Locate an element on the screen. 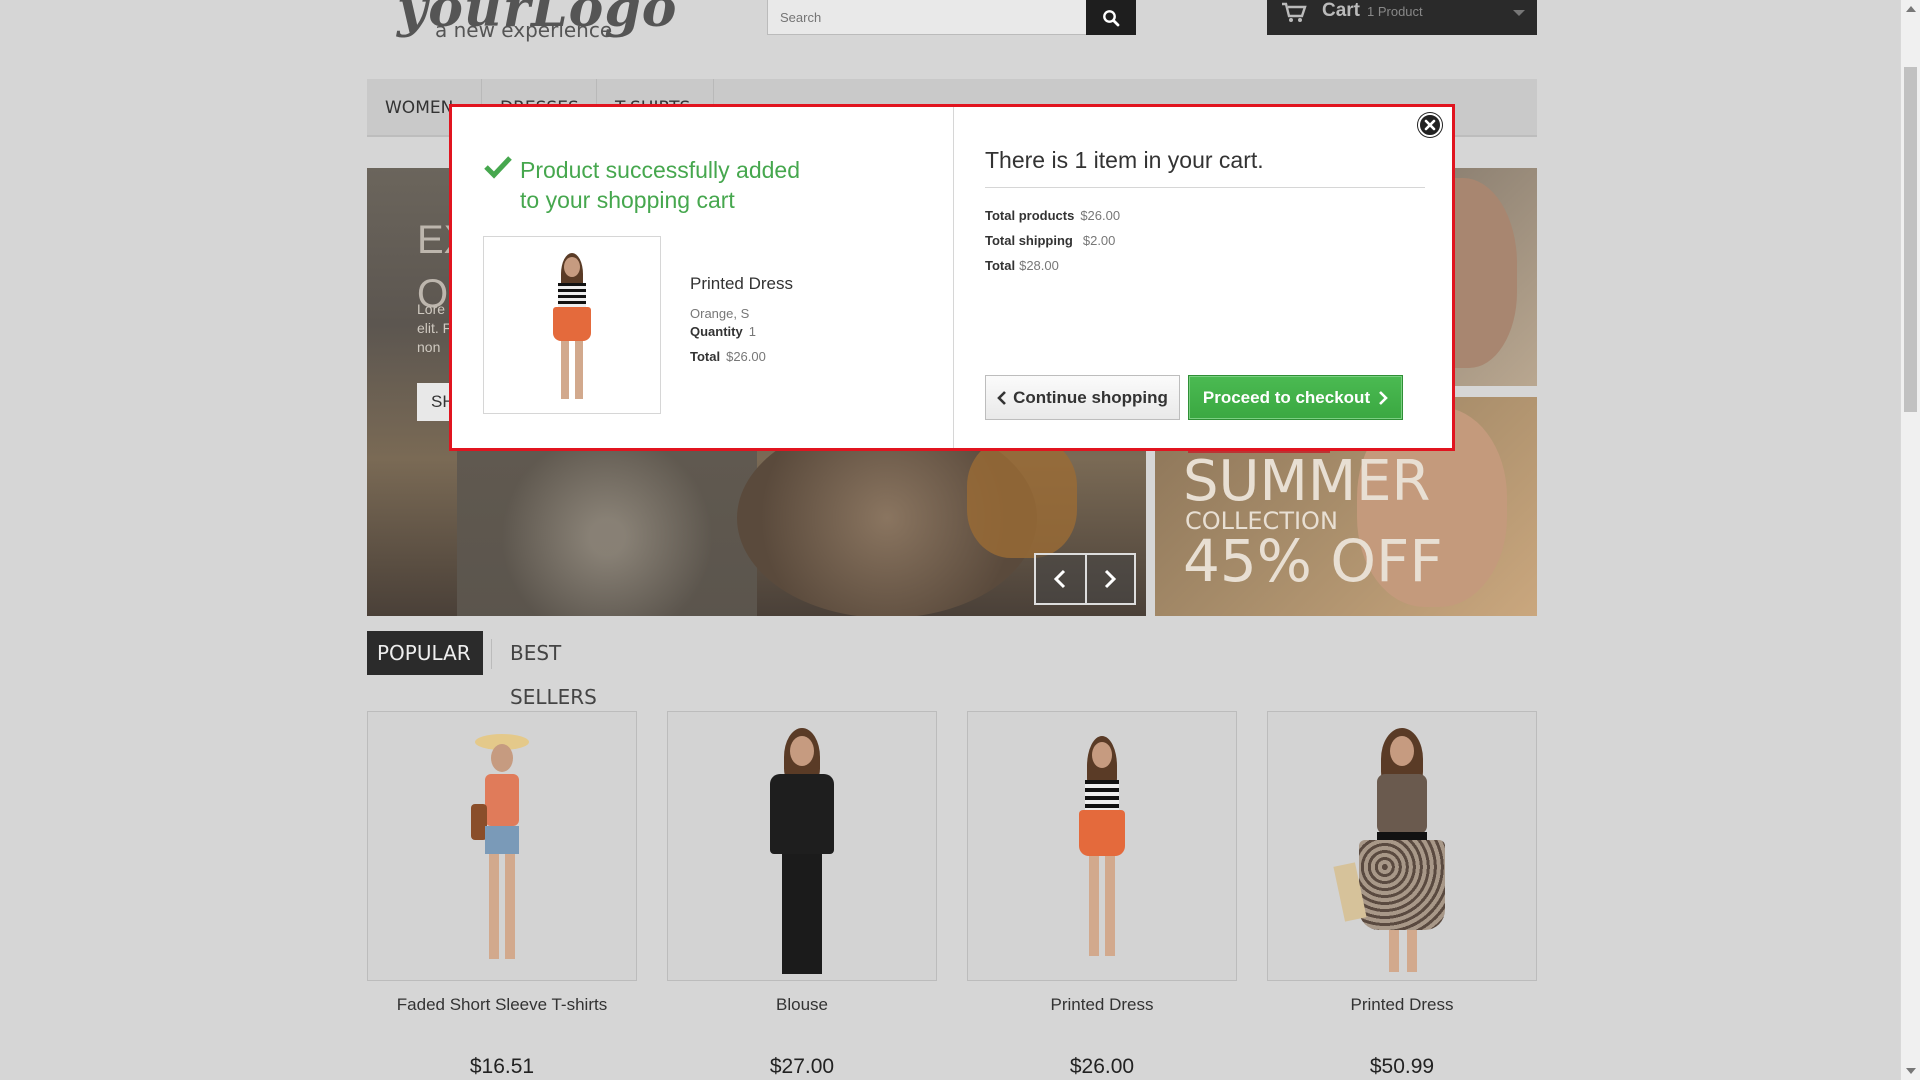 The image size is (1920, 1080). added-product-quantity: Quantity 1 is located at coordinates (723, 331).